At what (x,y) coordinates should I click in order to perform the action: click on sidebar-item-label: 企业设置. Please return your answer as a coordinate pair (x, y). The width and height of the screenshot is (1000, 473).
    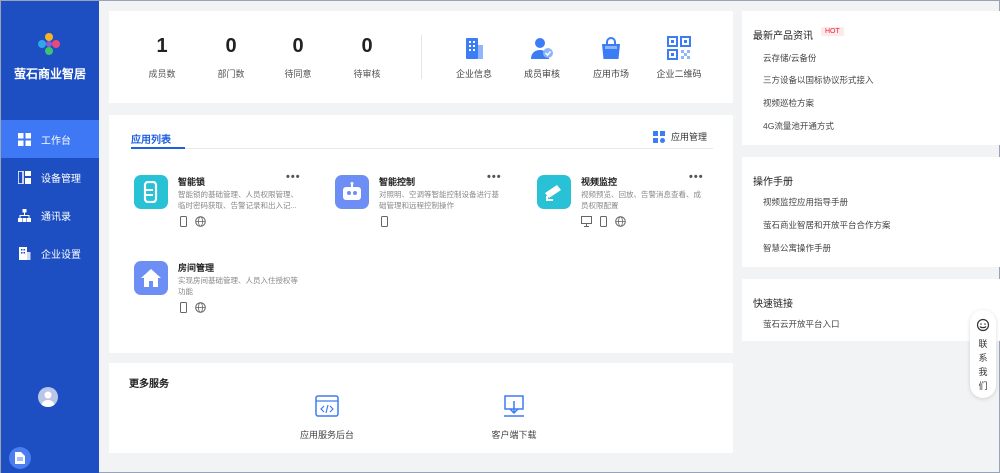
    Looking at the image, I should click on (61, 255).